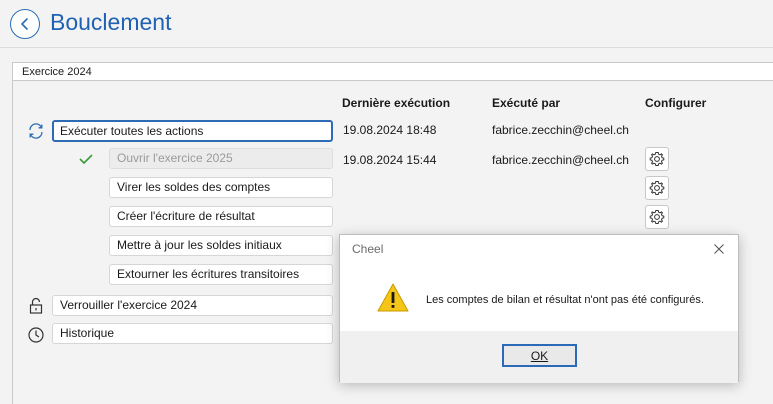 This screenshot has height=404, width=773. Describe the element at coordinates (36, 306) in the screenshot. I see `lock-icon` at that location.